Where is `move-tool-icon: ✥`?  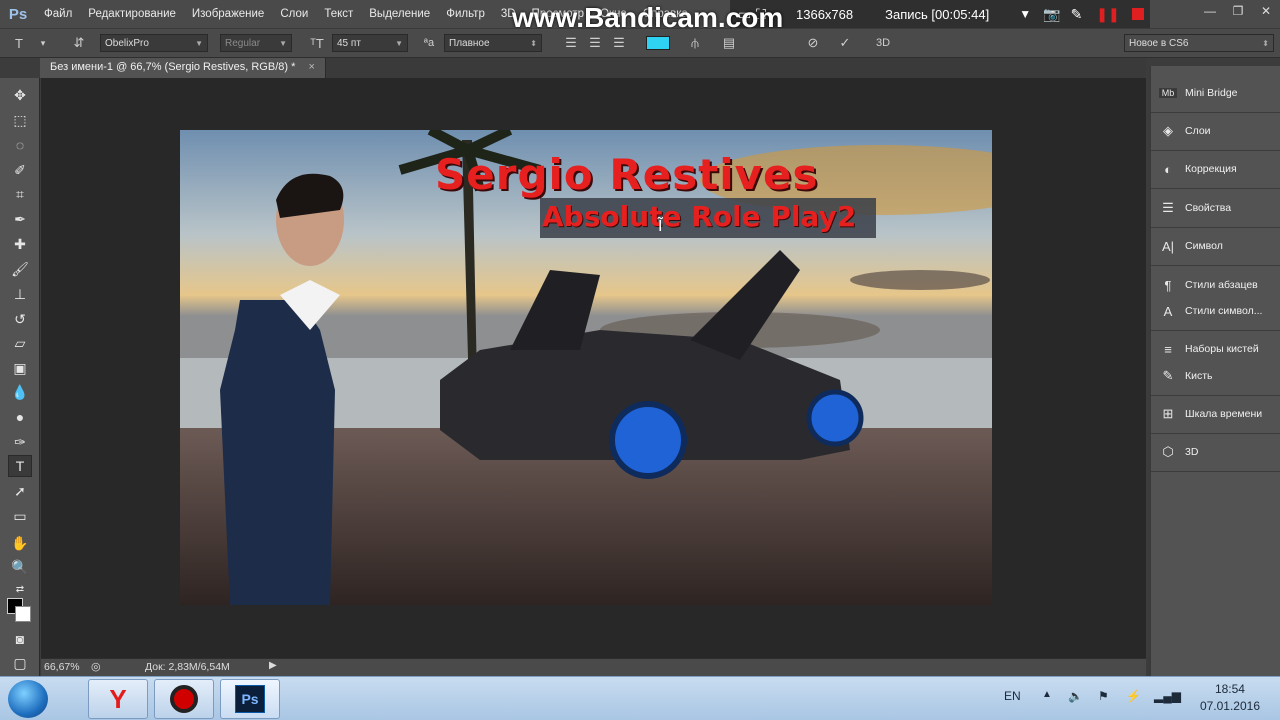 move-tool-icon: ✥ is located at coordinates (20, 95).